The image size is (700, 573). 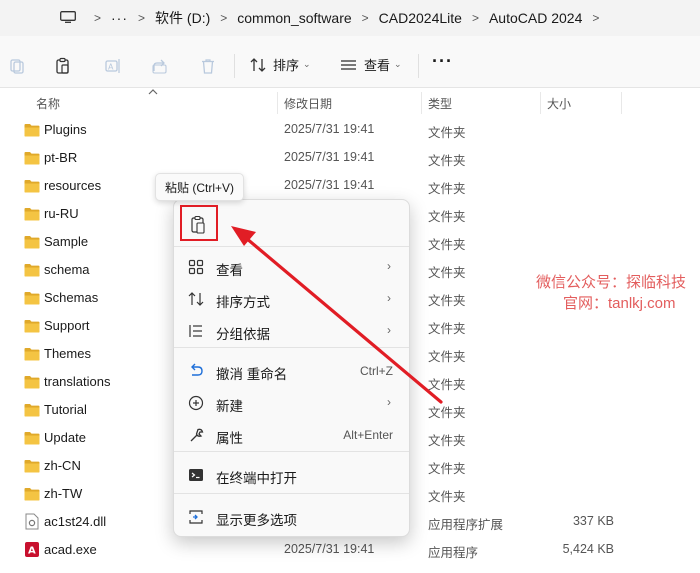 I want to click on file-row: pt-BR 2025/7/31 19:41 文件夹, so click(x=350, y=158).